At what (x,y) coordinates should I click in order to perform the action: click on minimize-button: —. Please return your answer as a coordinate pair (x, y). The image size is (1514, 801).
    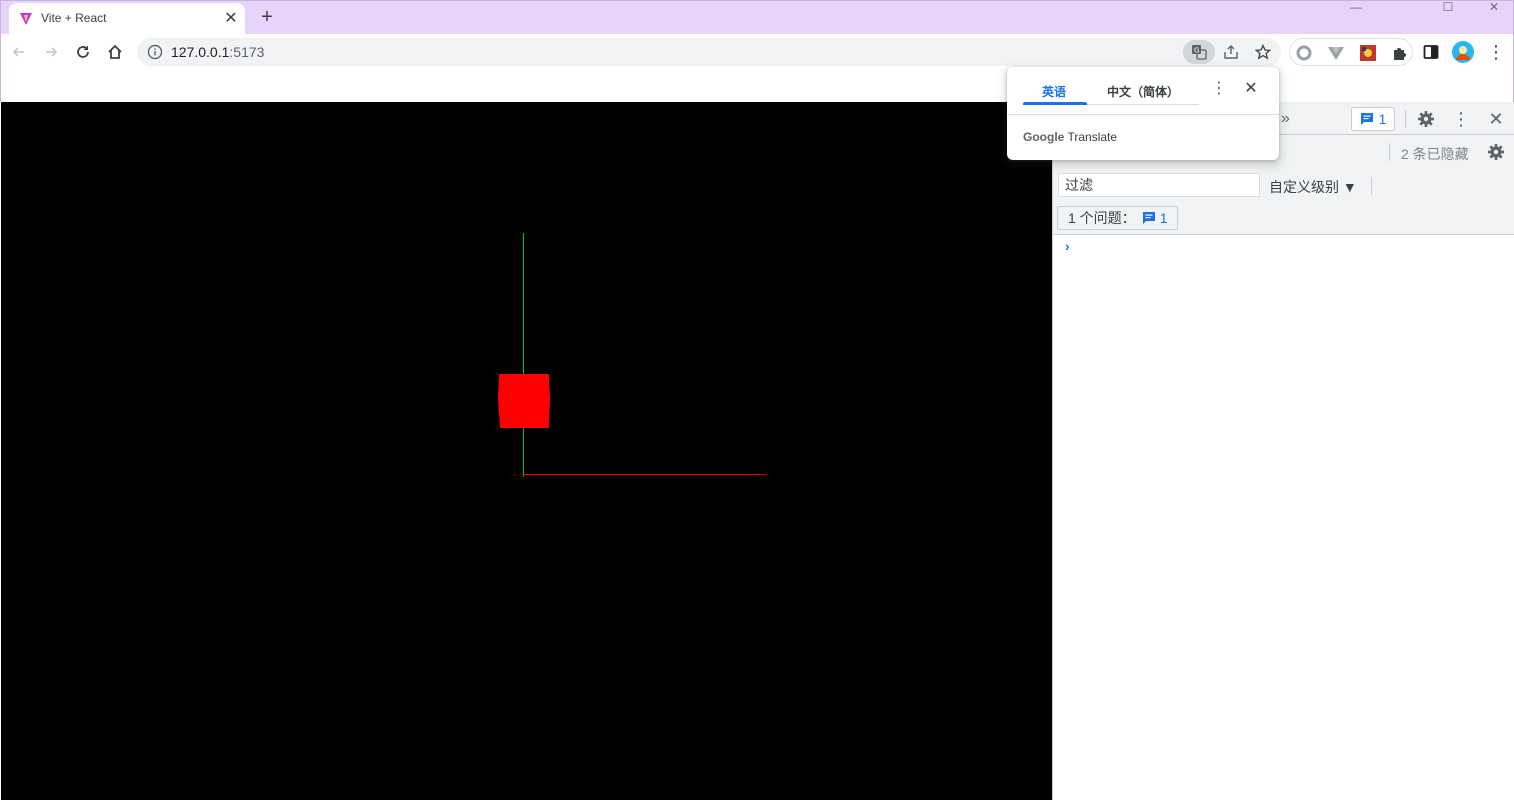
    Looking at the image, I should click on (1356, 8).